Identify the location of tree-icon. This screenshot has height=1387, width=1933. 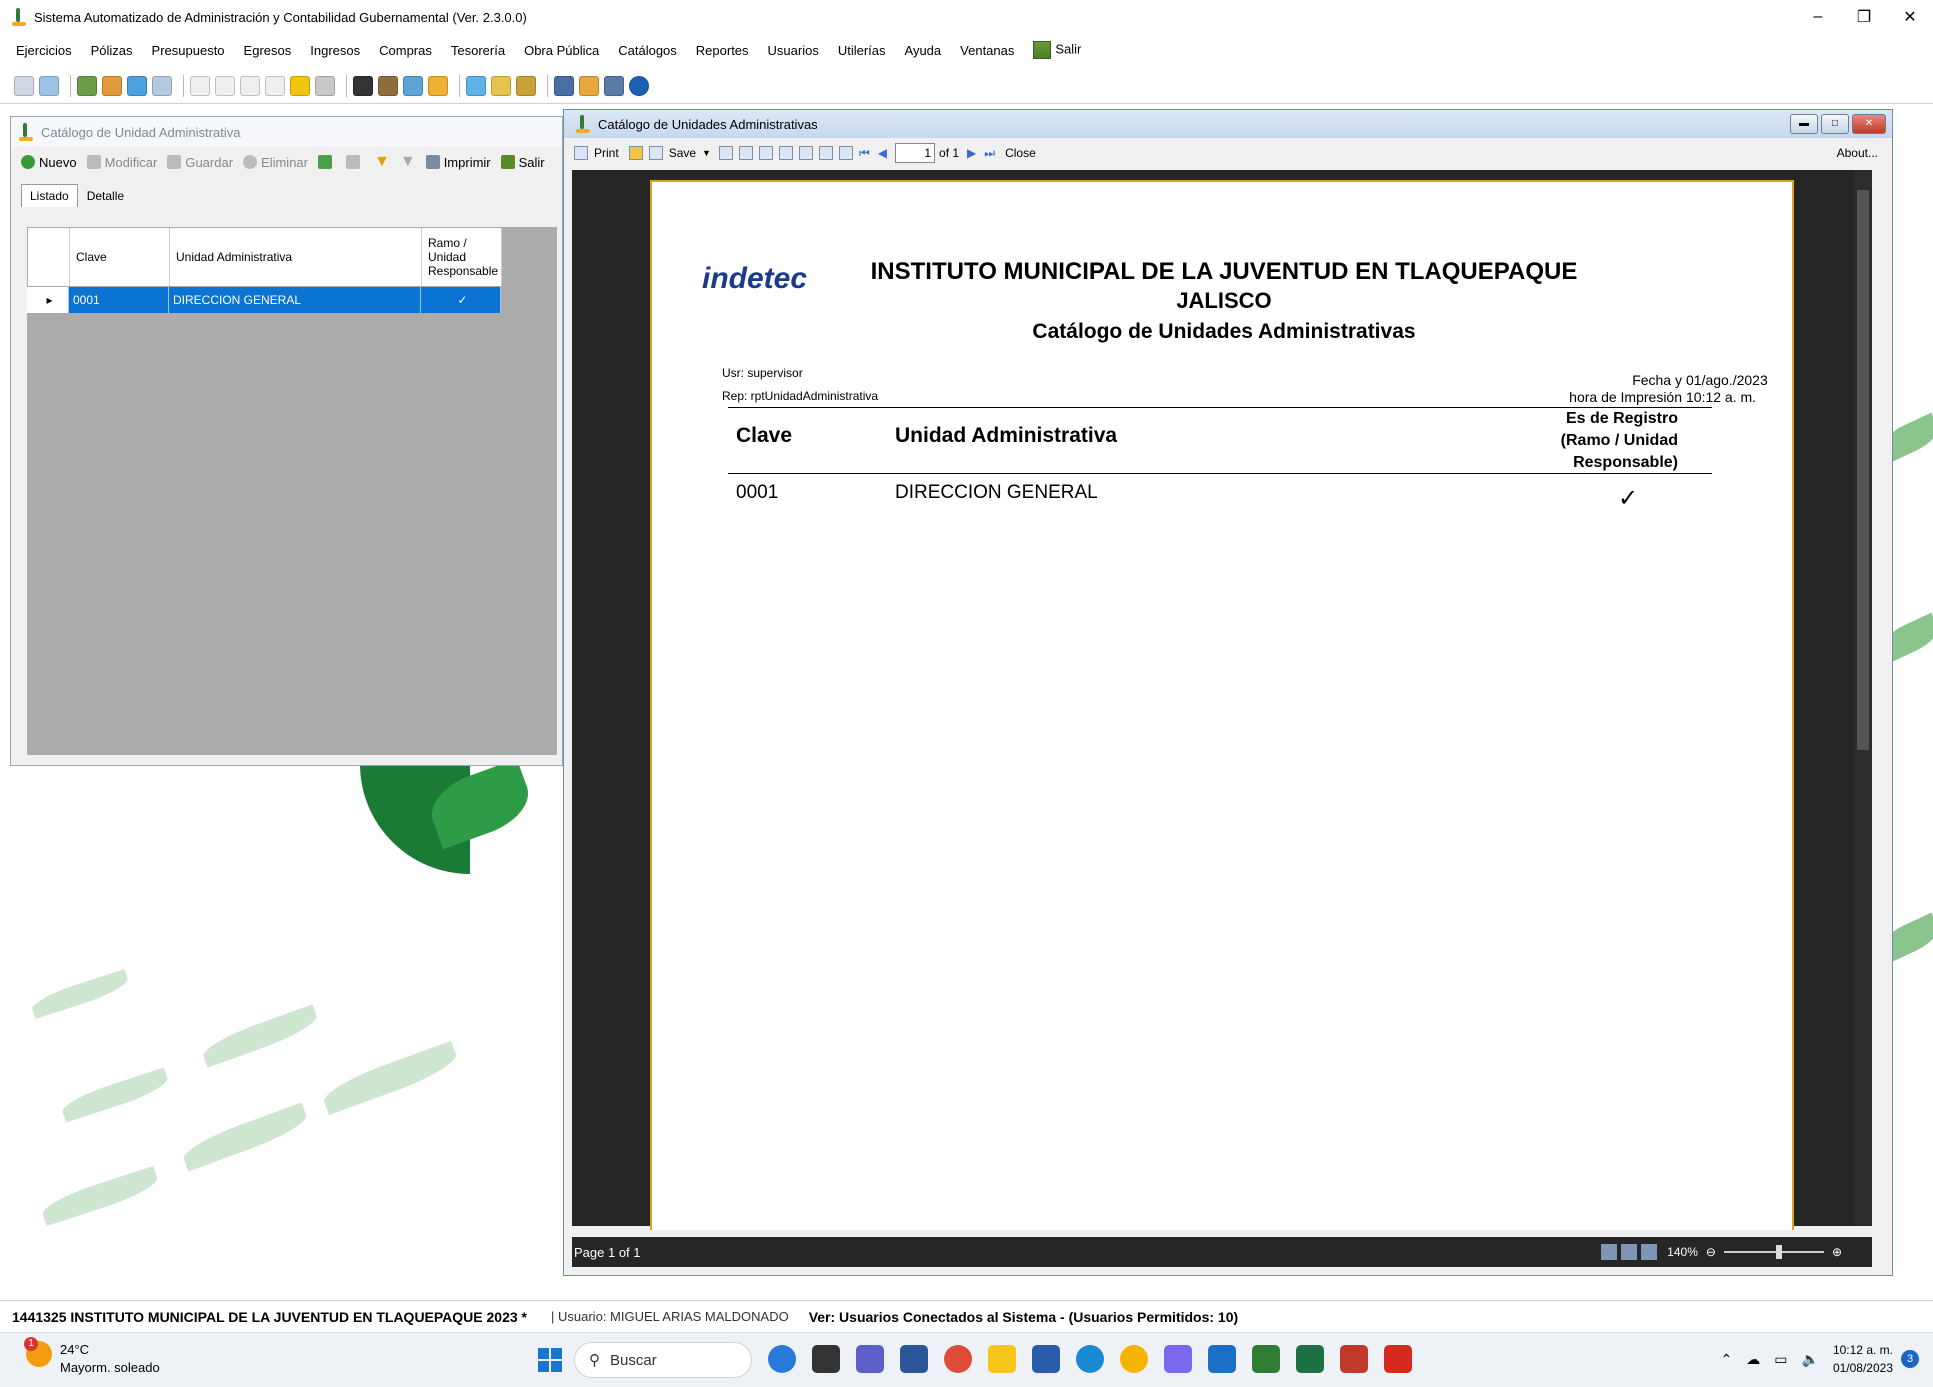
(564, 85).